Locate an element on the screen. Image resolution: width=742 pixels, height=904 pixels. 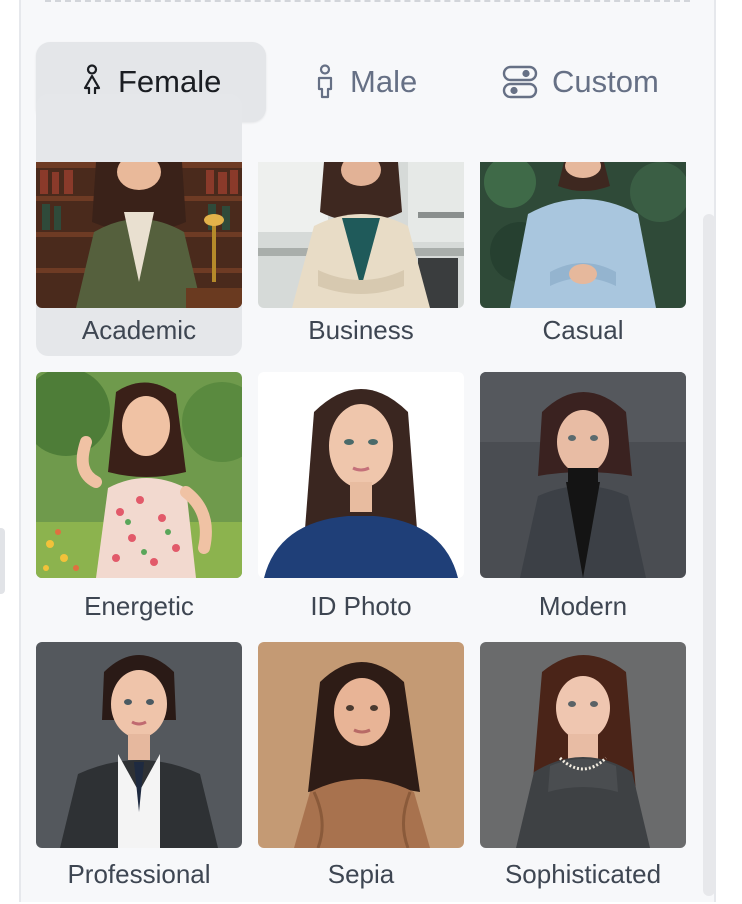
style-card-business: Business is located at coordinates (361, 225).